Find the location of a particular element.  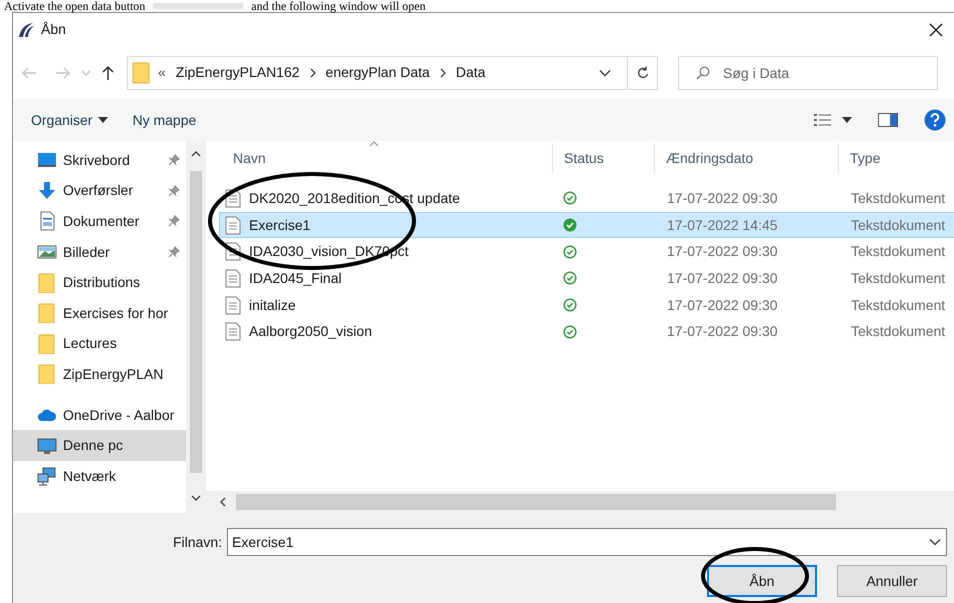

download-arrow-icon is located at coordinates (47, 190).